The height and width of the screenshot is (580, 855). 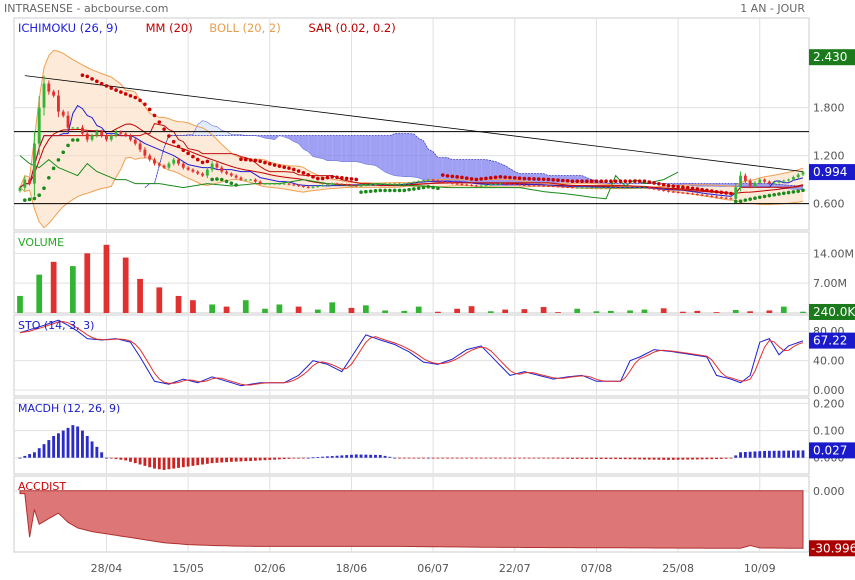 What do you see at coordinates (411, 355) in the screenshot?
I see `sto-panel-frame` at bounding box center [411, 355].